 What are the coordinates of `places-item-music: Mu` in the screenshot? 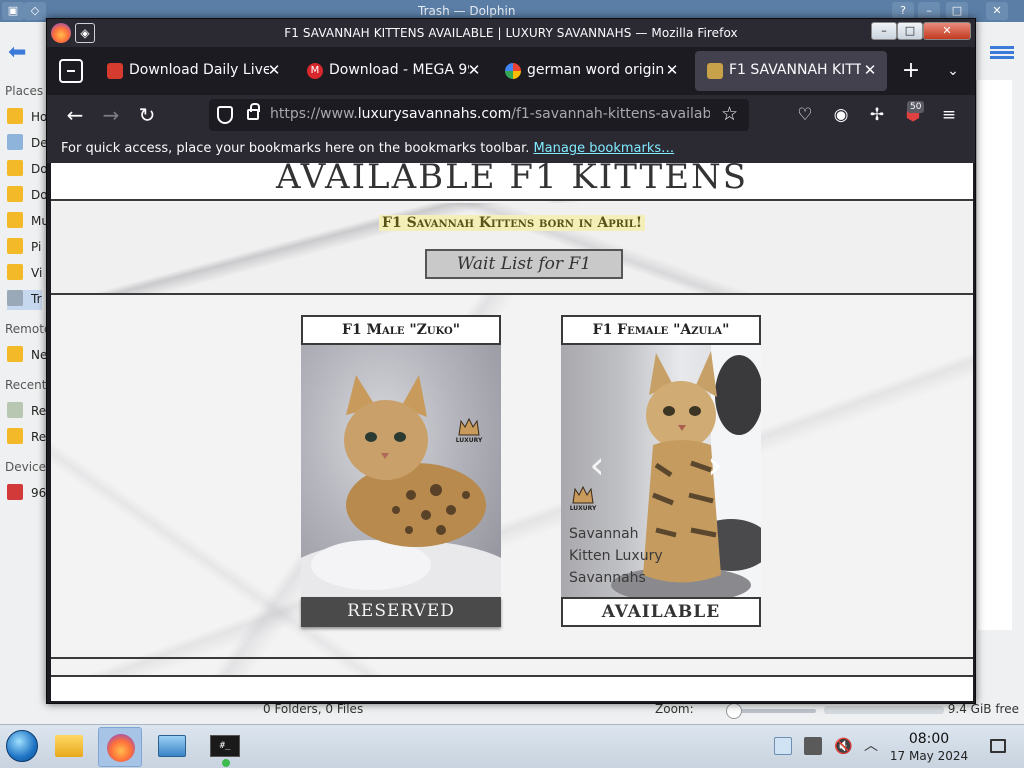 It's located at (28, 222).